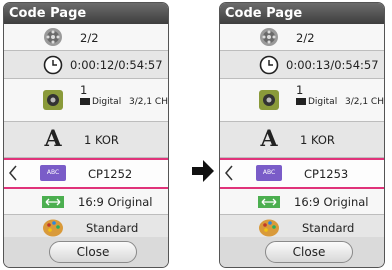 The height and width of the screenshot is (270, 392). I want to click on row-time: 0:00:13/0:54:57, so click(302, 65).